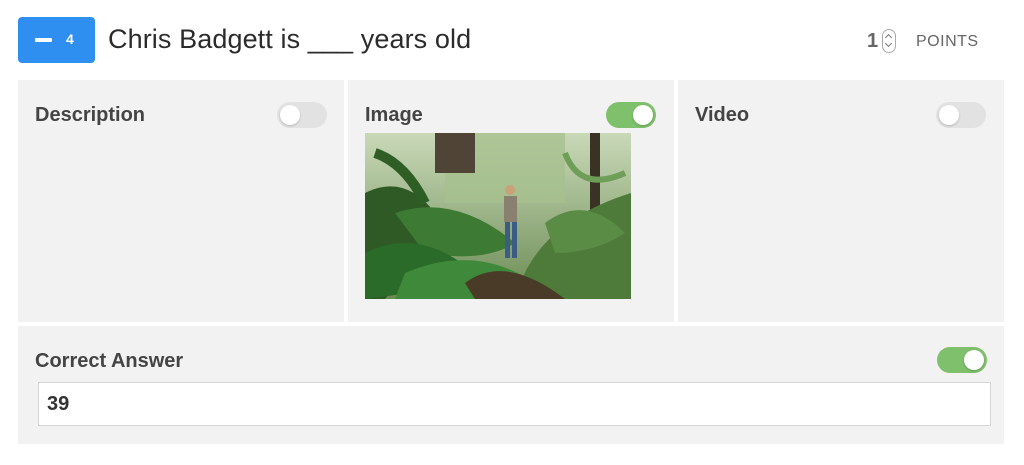  What do you see at coordinates (109, 361) in the screenshot?
I see `answer-title: Correct Answer` at bounding box center [109, 361].